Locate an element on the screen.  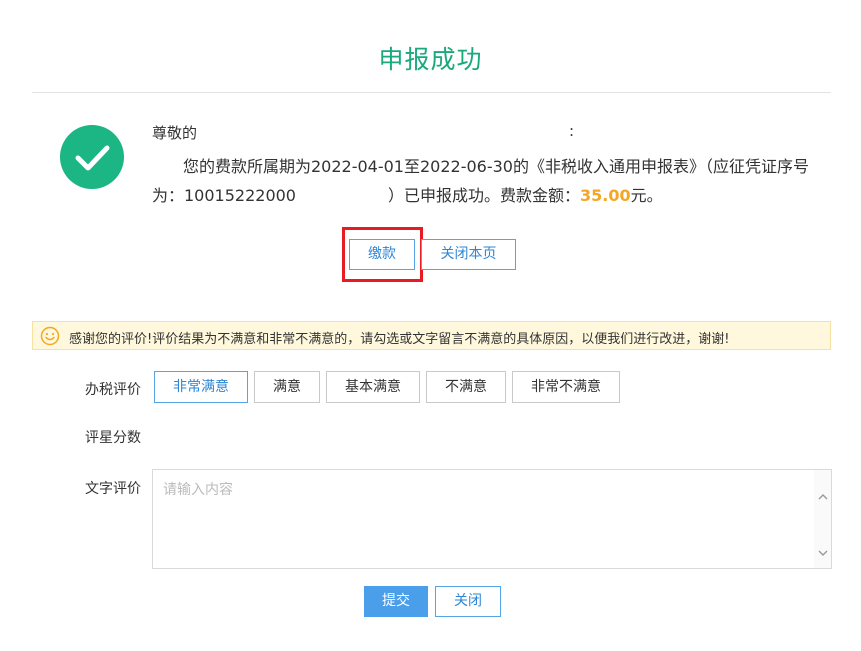
text-evaluation-box is located at coordinates (492, 519).